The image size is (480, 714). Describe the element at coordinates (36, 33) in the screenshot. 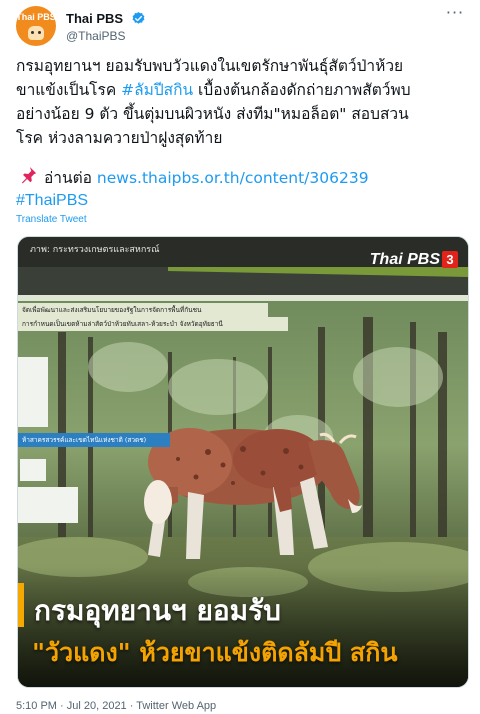

I see `avatar-mascot-icon` at that location.